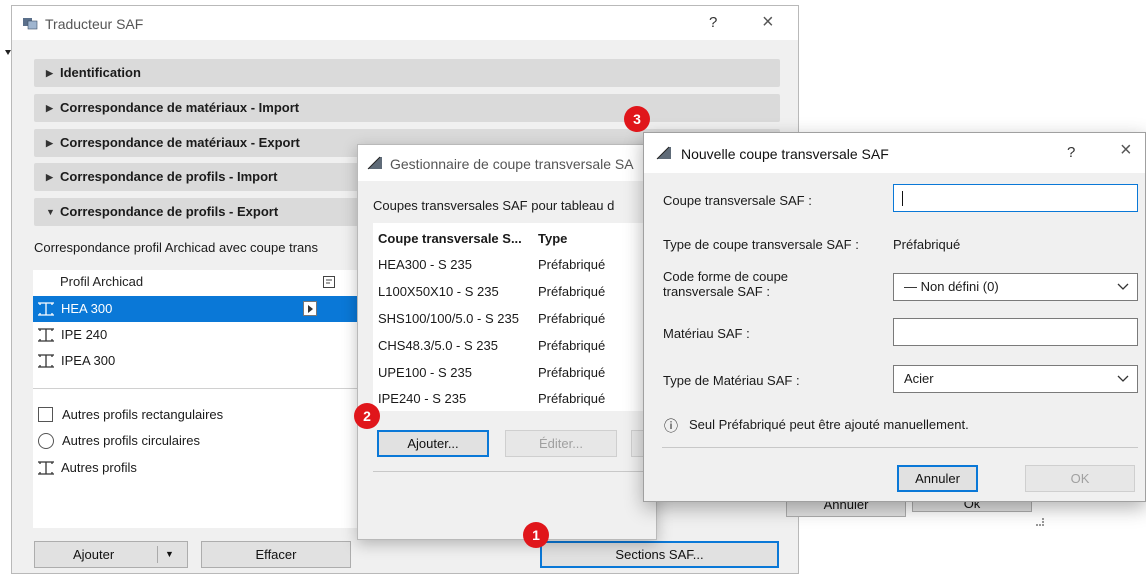  I want to click on other-profile-label: Autres profils rectangulaires, so click(143, 414).